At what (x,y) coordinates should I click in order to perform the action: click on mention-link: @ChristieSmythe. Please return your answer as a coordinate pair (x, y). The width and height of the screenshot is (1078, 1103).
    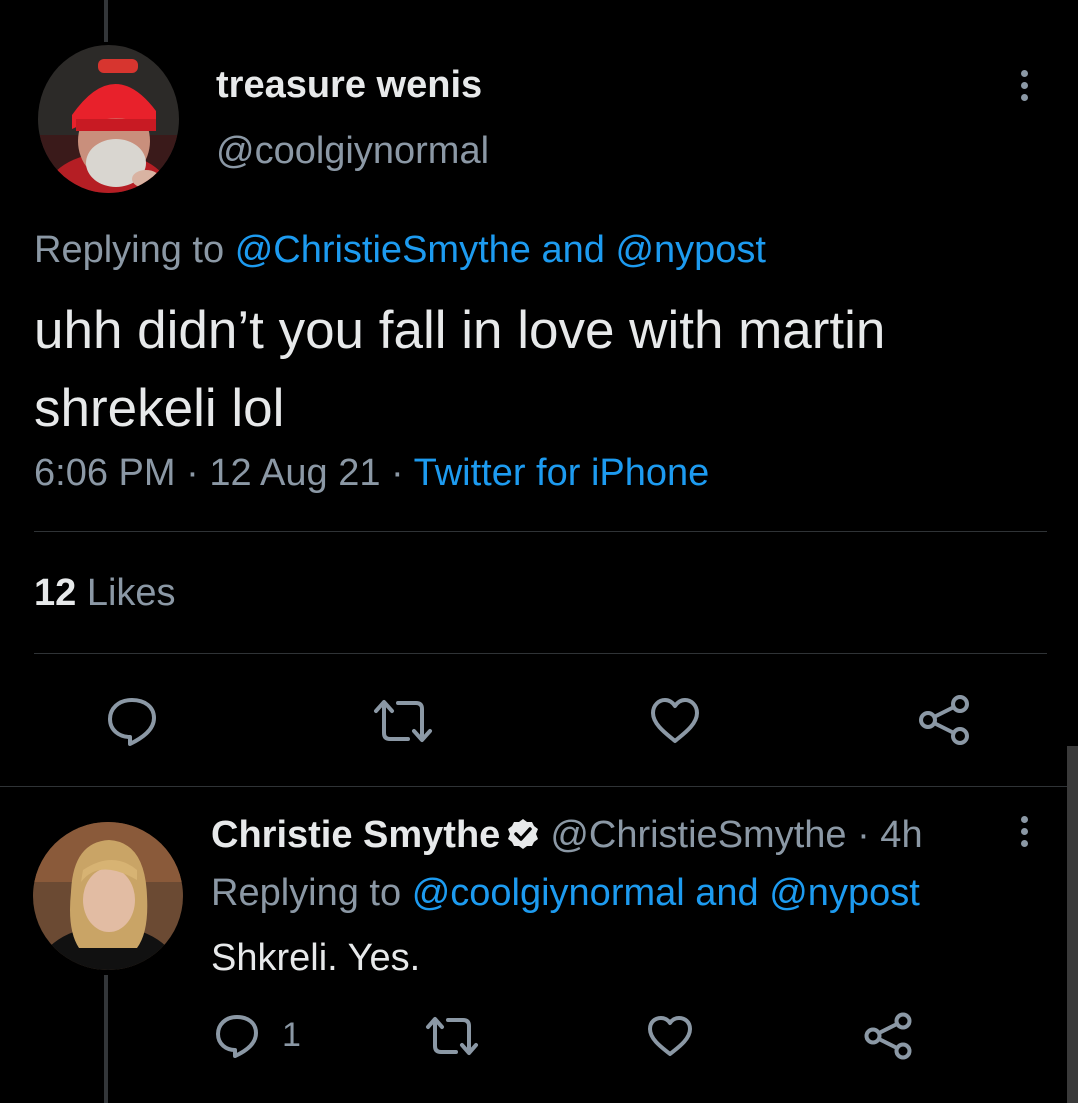
    Looking at the image, I should click on (383, 250).